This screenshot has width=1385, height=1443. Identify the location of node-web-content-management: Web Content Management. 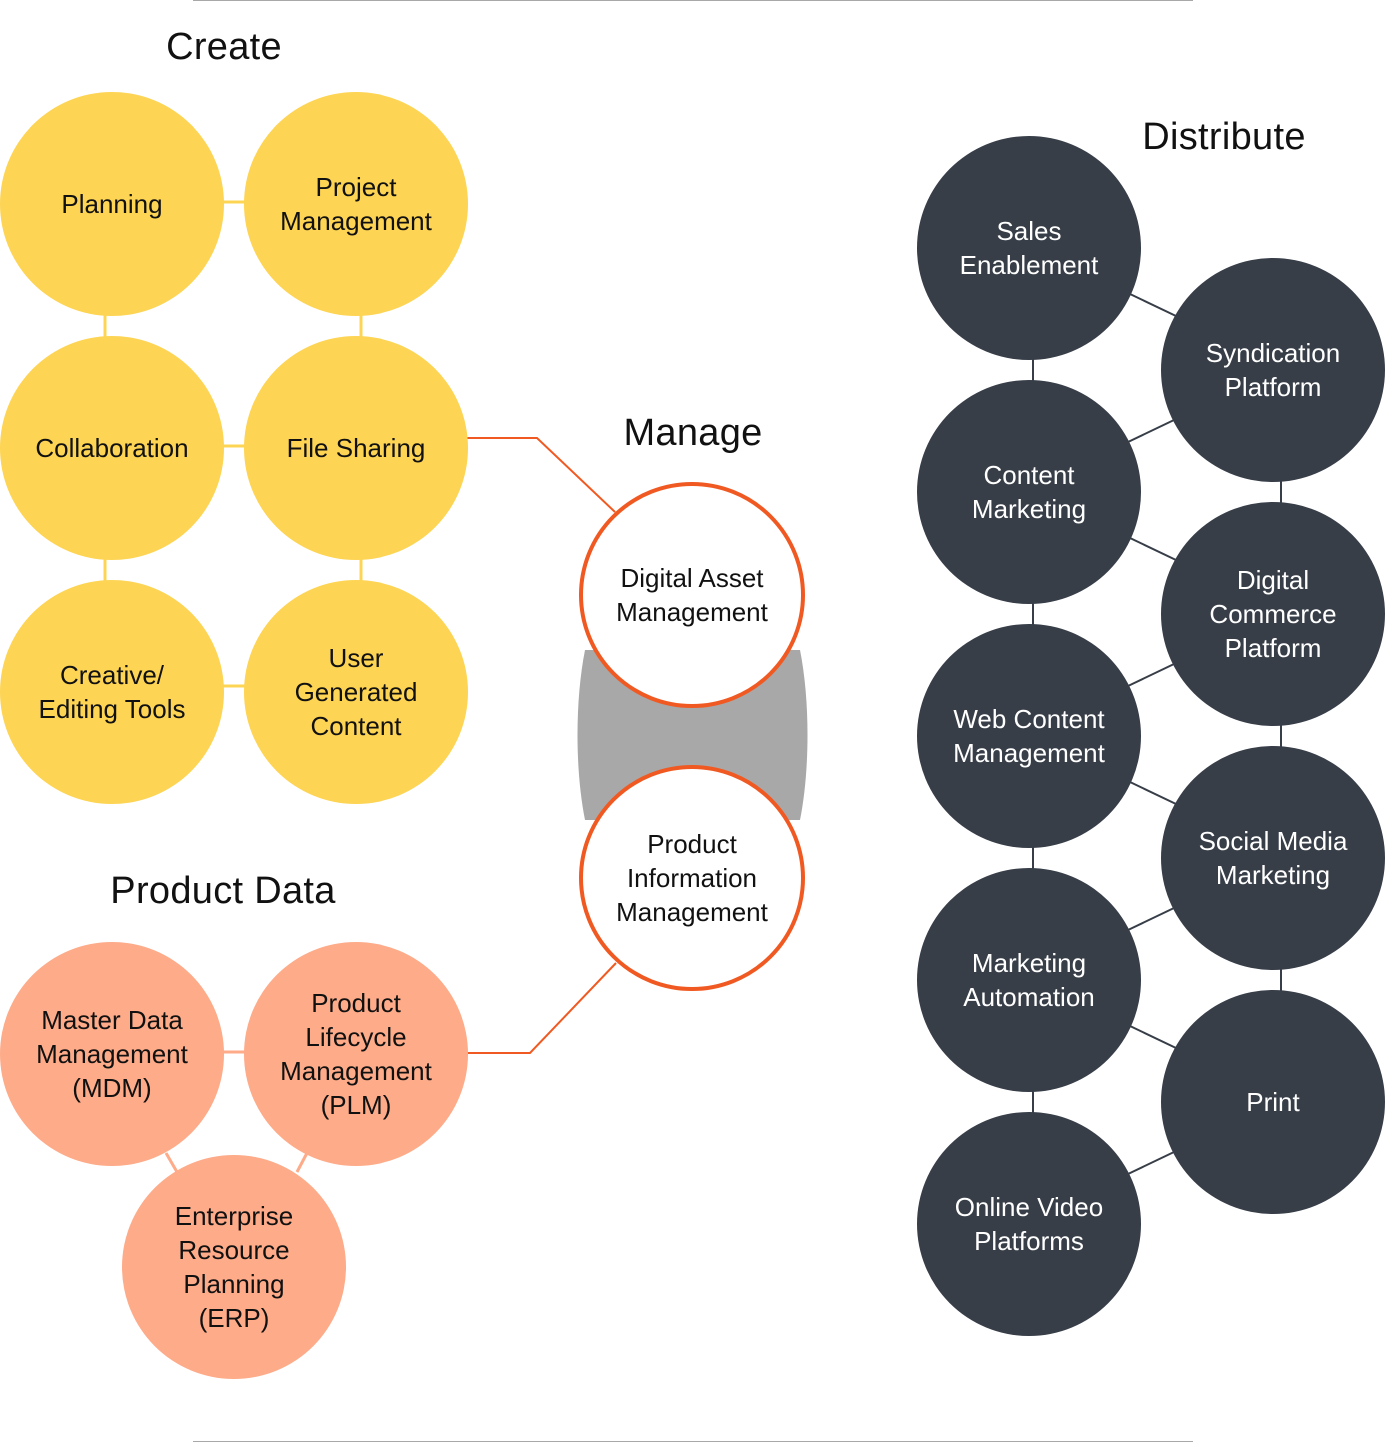
(1029, 736).